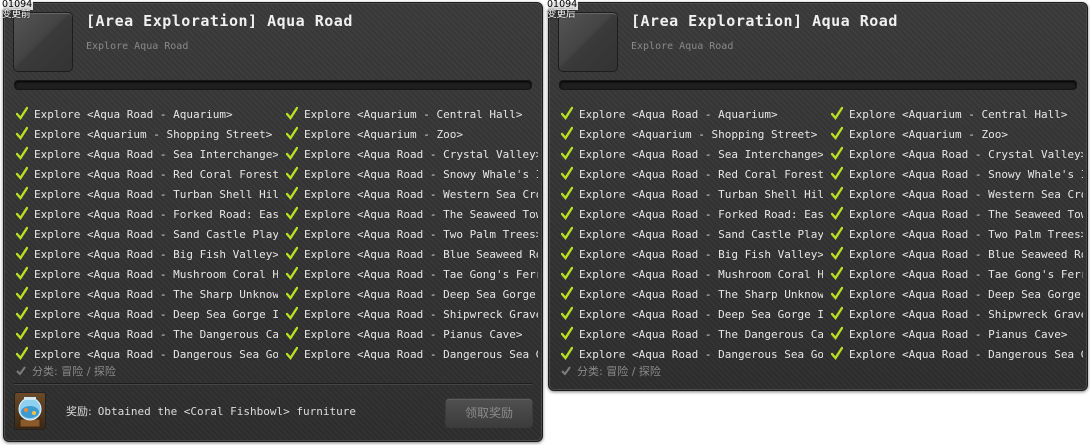  I want to click on objective-item: Explore <Aqua Road - The Seaweed Tower>, so click(412, 215).